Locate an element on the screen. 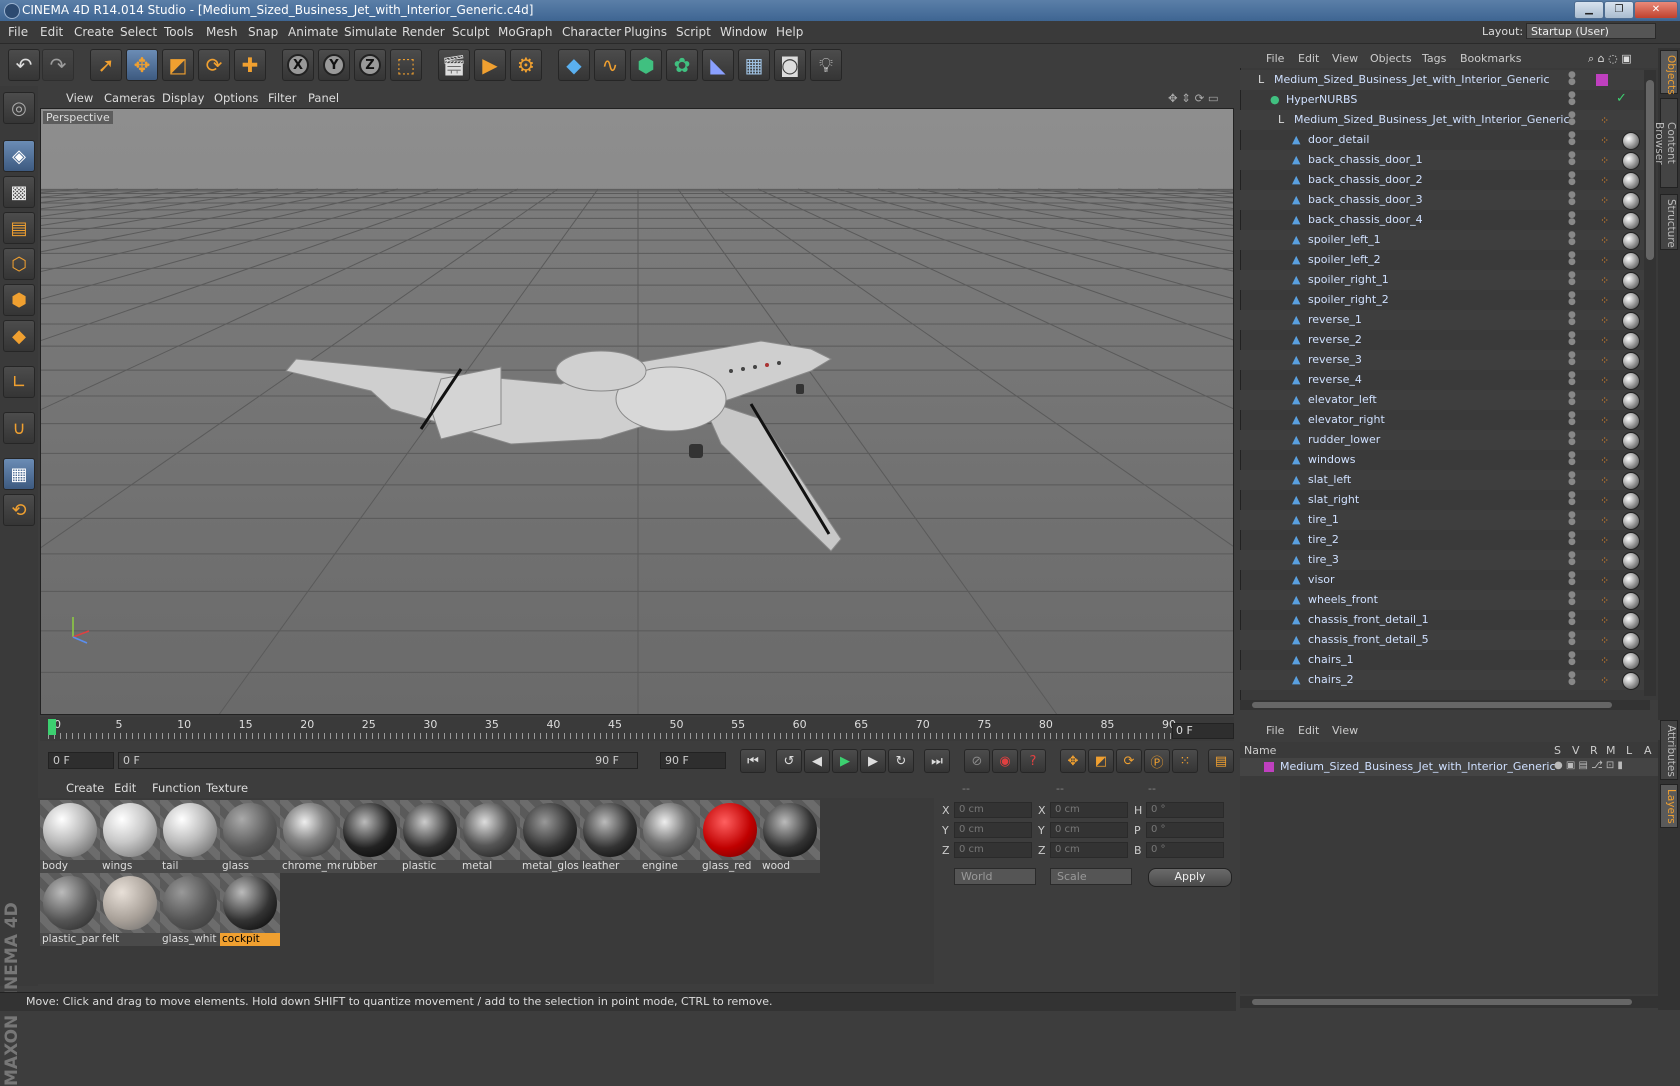  render-picture-viewer-button: ▶ is located at coordinates (490, 65).